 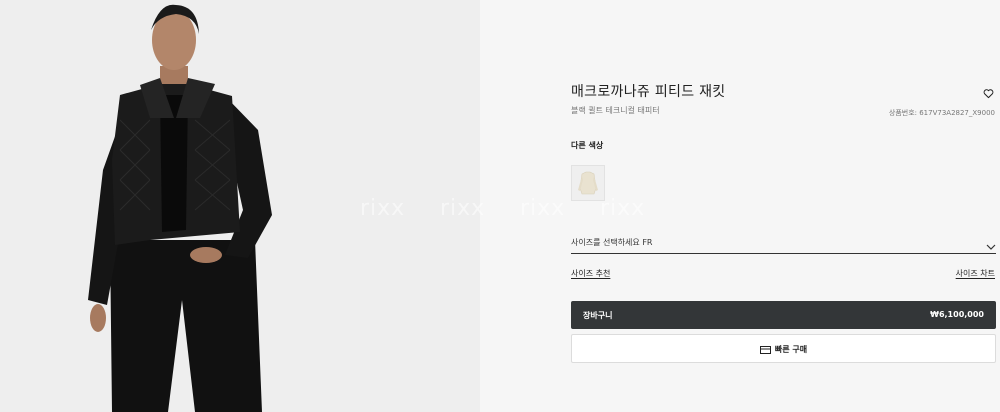 I want to click on product-subtitle: 블랙 퀼트 테크니컬 태피터, so click(x=615, y=110).